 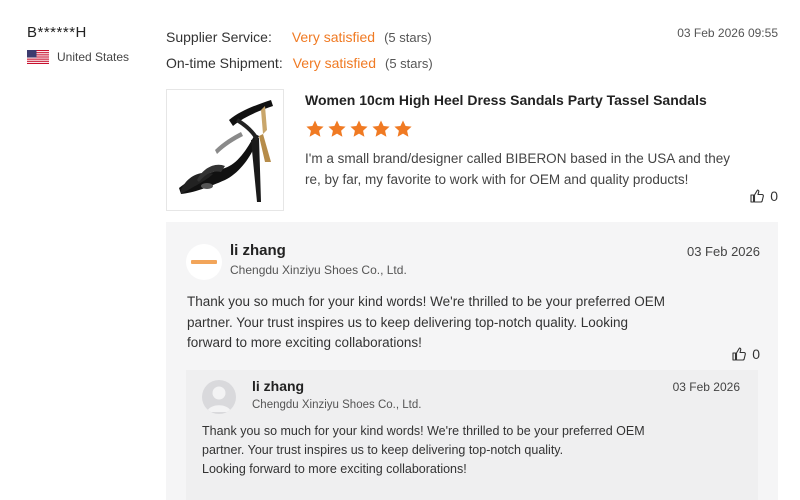 What do you see at coordinates (57, 32) in the screenshot?
I see `reviewer-name: B******H` at bounding box center [57, 32].